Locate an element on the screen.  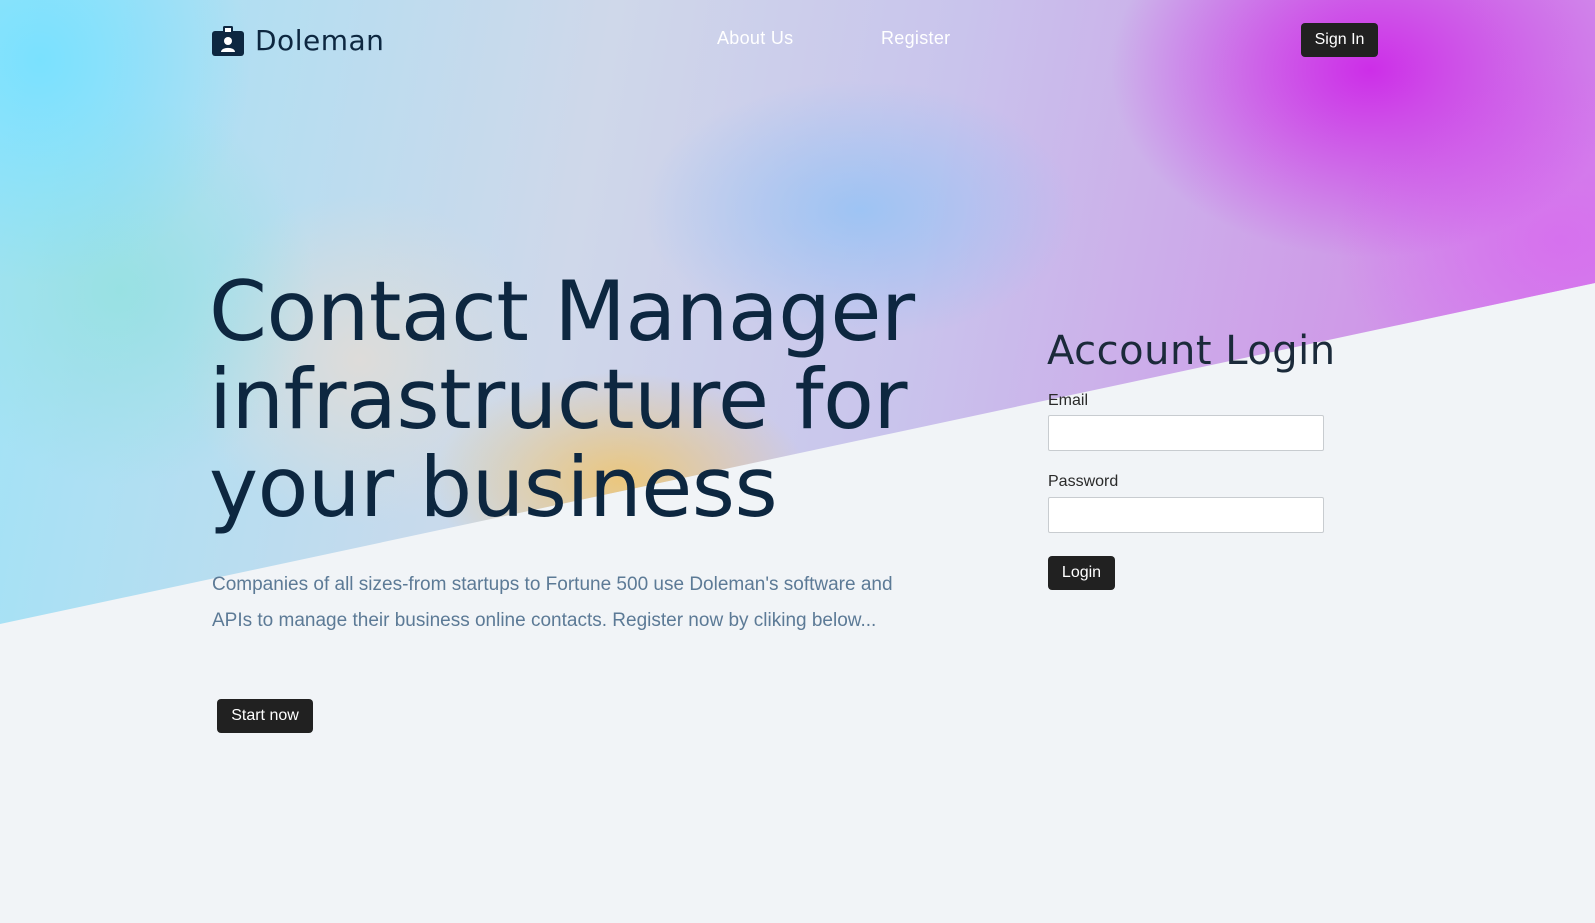
sign-in-button: Sign In is located at coordinates (1339, 40).